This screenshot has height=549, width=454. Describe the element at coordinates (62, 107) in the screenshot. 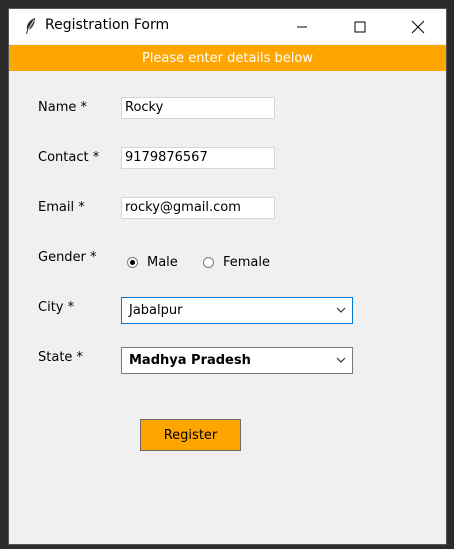

I see `name-label: Name *` at that location.